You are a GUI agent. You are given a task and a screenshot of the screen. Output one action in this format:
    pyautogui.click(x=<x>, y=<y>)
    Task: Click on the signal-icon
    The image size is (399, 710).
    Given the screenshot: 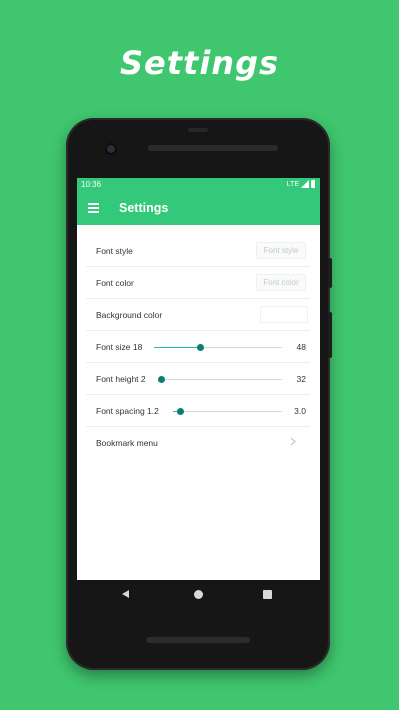 What is the action you would take?
    pyautogui.click(x=305, y=184)
    